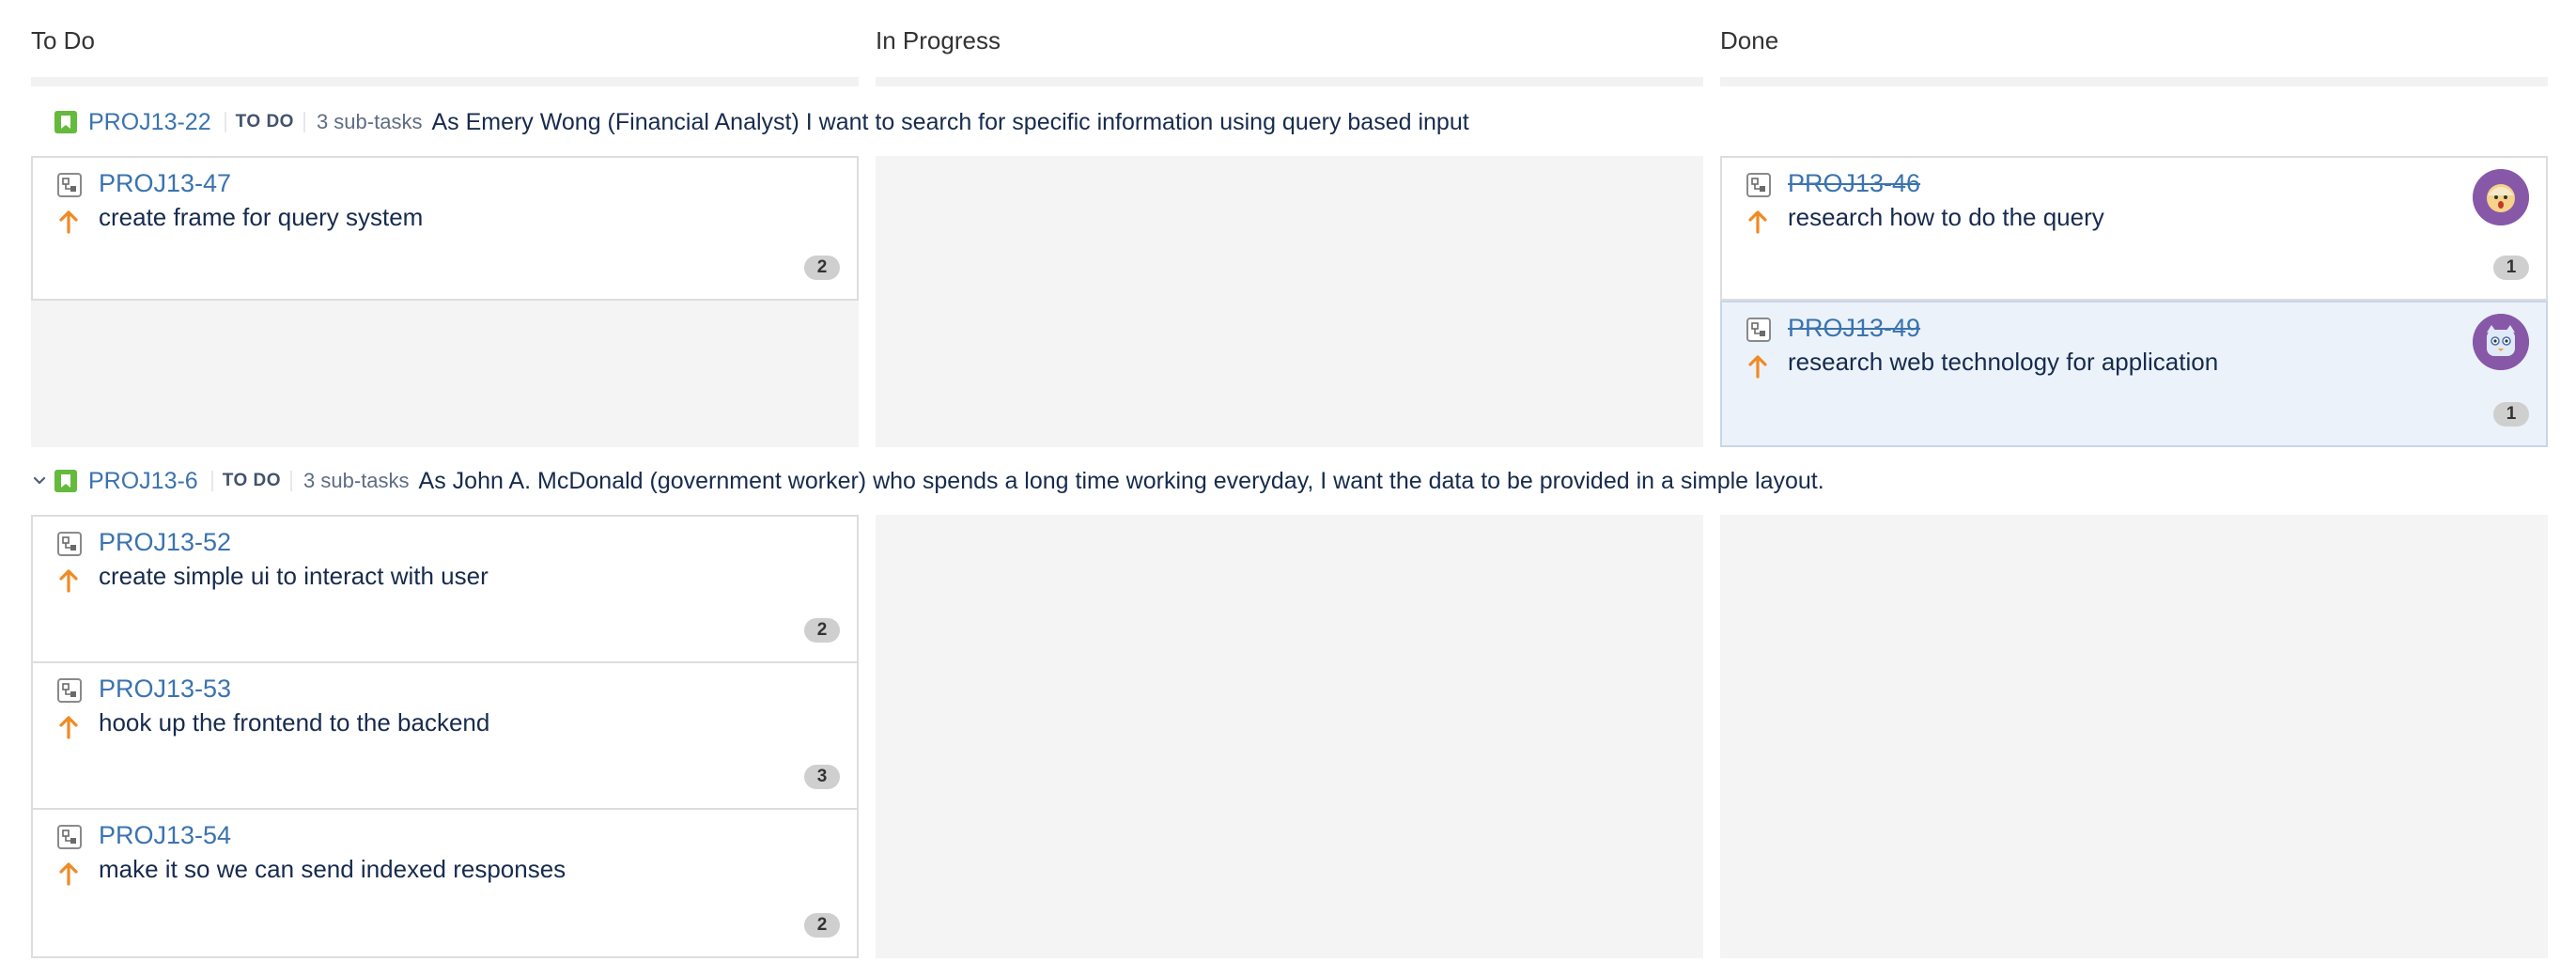  I want to click on issue-summary: create simple ui to interact with user, so click(294, 576).